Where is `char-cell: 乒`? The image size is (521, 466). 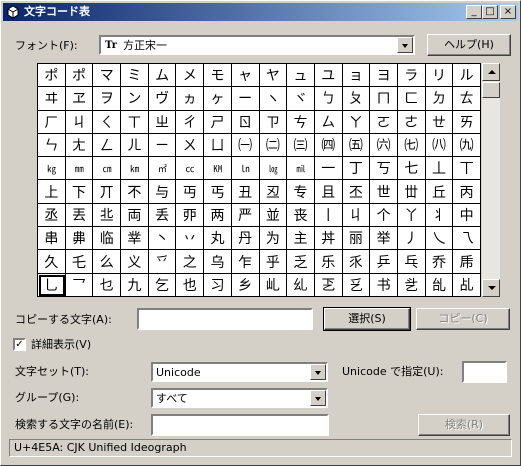 char-cell: 乒 is located at coordinates (384, 262).